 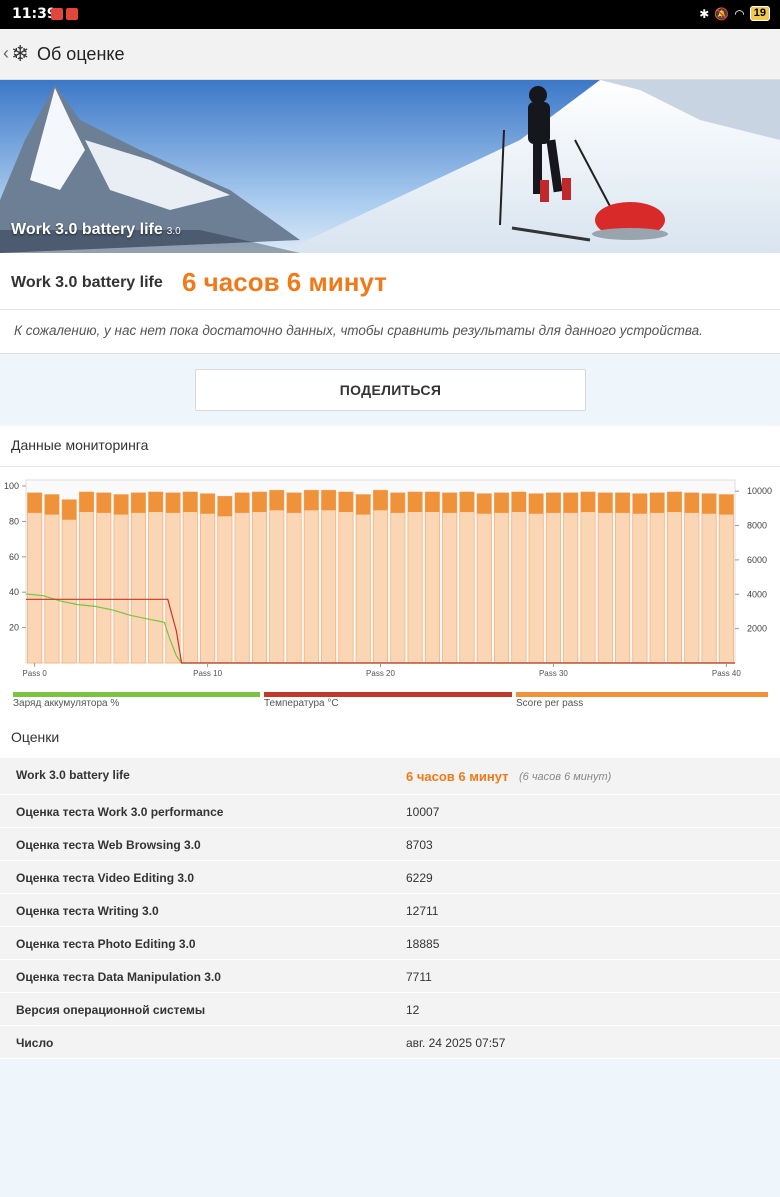 What do you see at coordinates (757, 526) in the screenshot?
I see `right-axis-tick-label: 8000` at bounding box center [757, 526].